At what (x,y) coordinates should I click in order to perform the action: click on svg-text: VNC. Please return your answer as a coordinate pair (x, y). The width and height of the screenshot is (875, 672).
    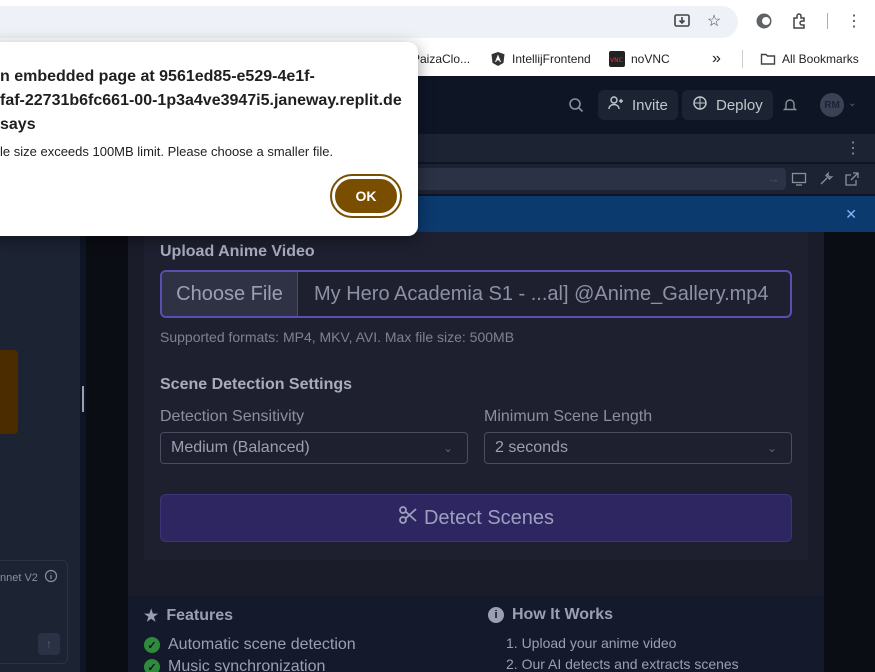
    Looking at the image, I should click on (616, 60).